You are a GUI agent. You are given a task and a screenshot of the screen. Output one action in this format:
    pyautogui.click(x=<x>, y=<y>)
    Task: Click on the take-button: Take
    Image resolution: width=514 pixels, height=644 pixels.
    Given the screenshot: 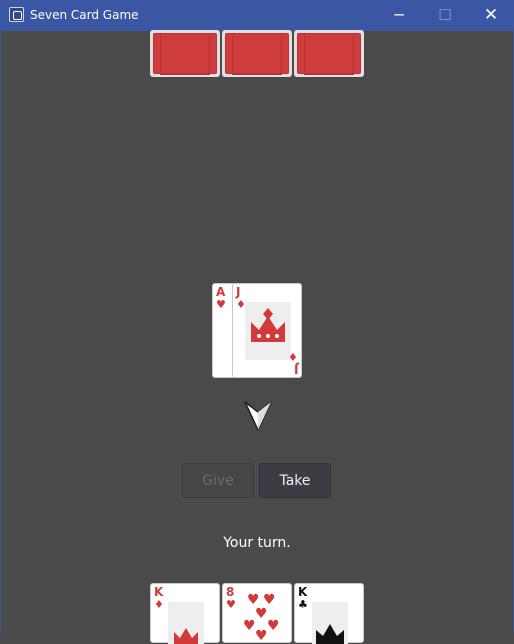 What is the action you would take?
    pyautogui.click(x=295, y=480)
    